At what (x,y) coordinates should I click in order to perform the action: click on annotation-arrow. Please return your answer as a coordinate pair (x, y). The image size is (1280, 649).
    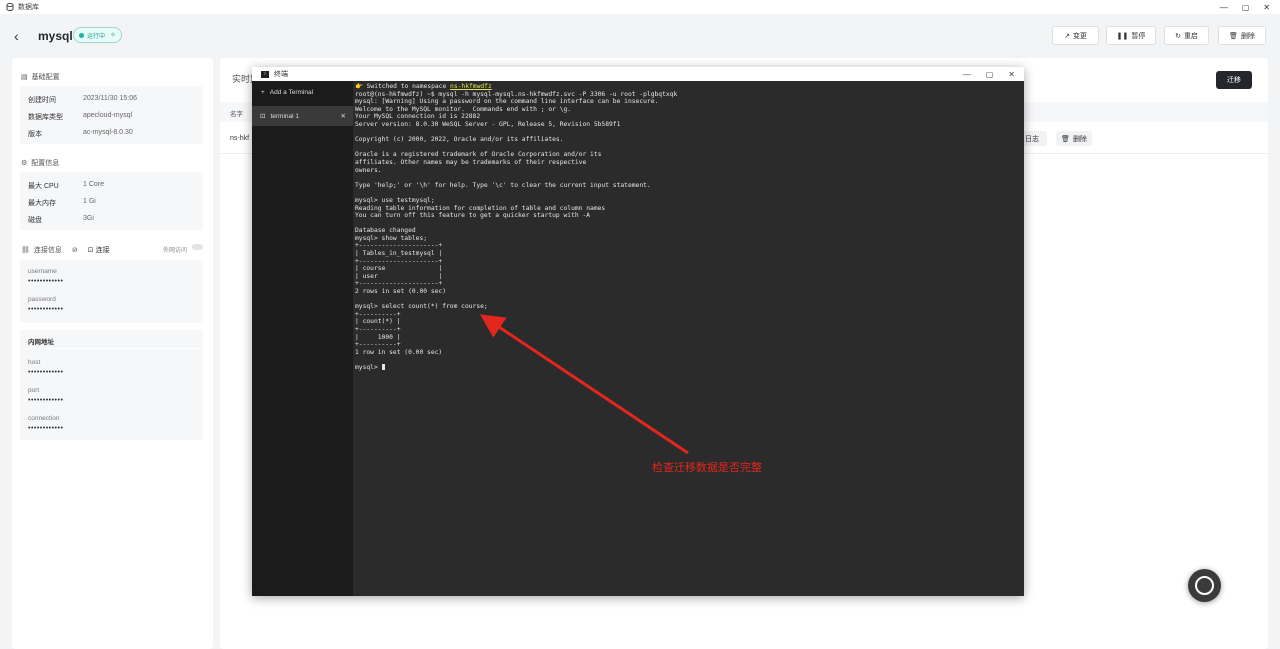
    Looking at the image, I should click on (584, 384).